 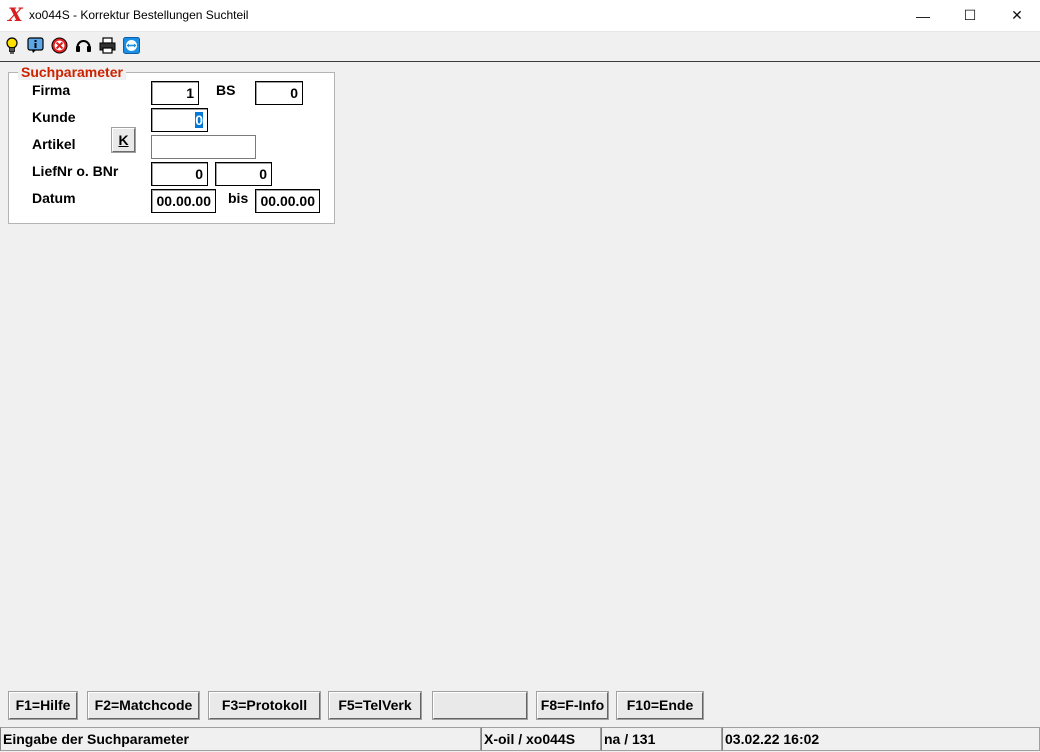 I want to click on bs-field: 0, so click(x=279, y=93).